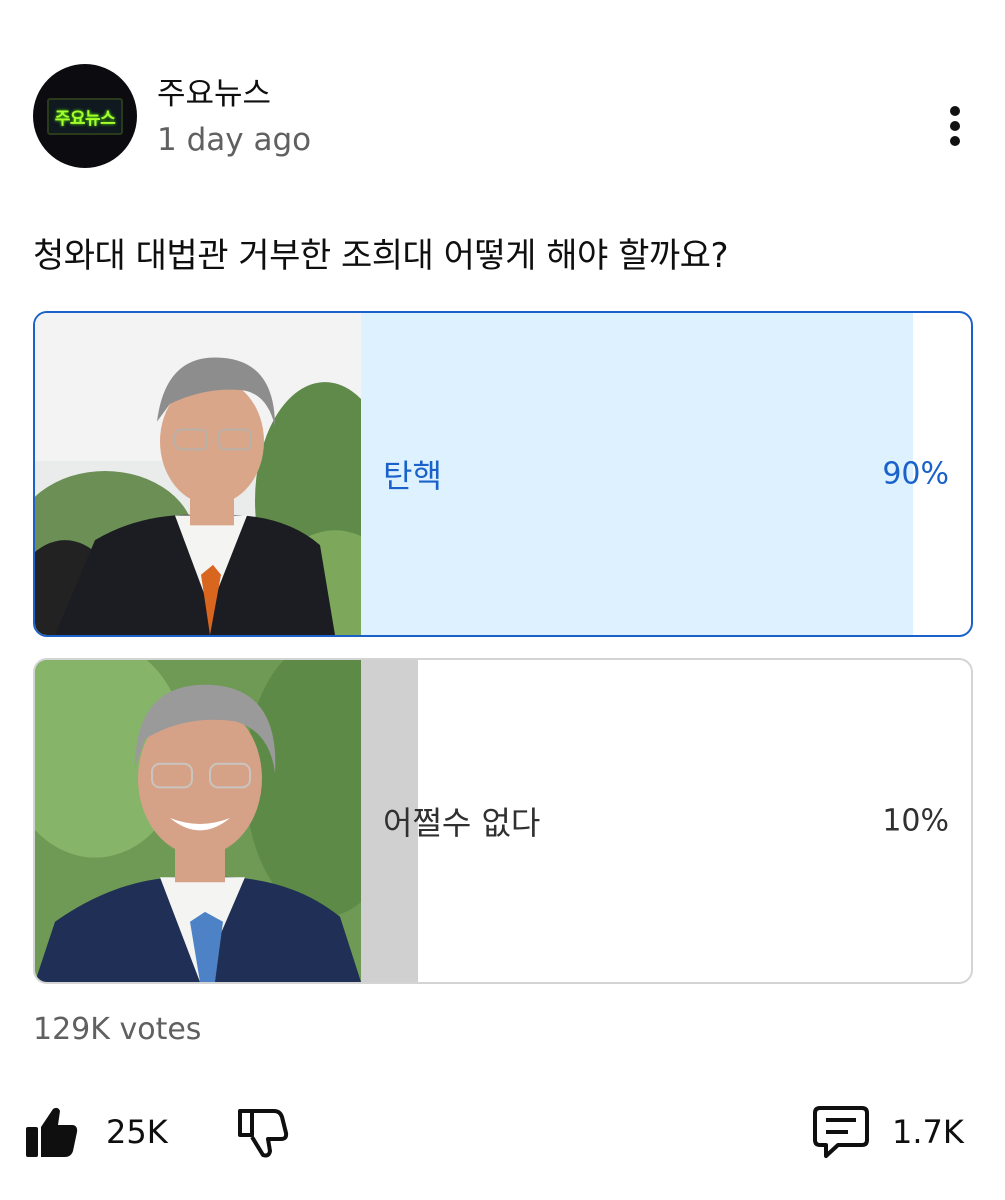 This screenshot has height=1200, width=1005. I want to click on comment-icon, so click(841, 1132).